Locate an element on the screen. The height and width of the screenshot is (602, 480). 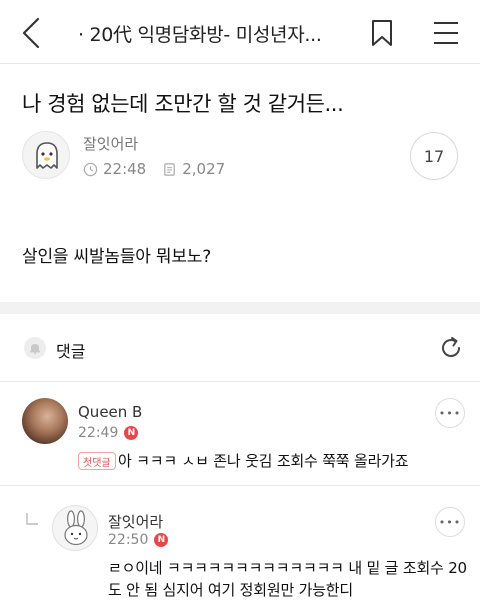
comment-count-button: 17 is located at coordinates (434, 156).